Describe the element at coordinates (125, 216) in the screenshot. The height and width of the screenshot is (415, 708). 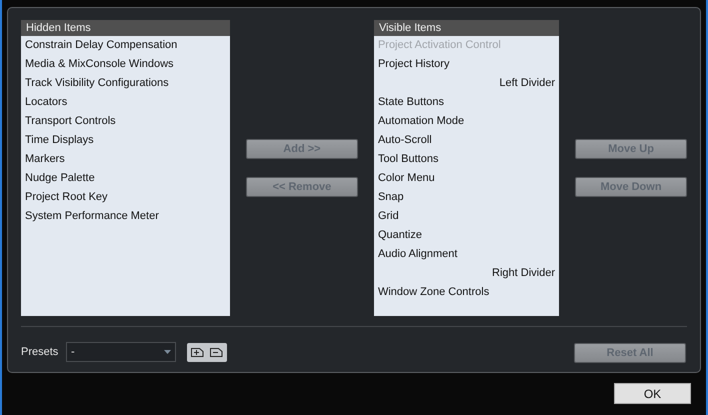
I see `list-item: System Performance Meter` at that location.